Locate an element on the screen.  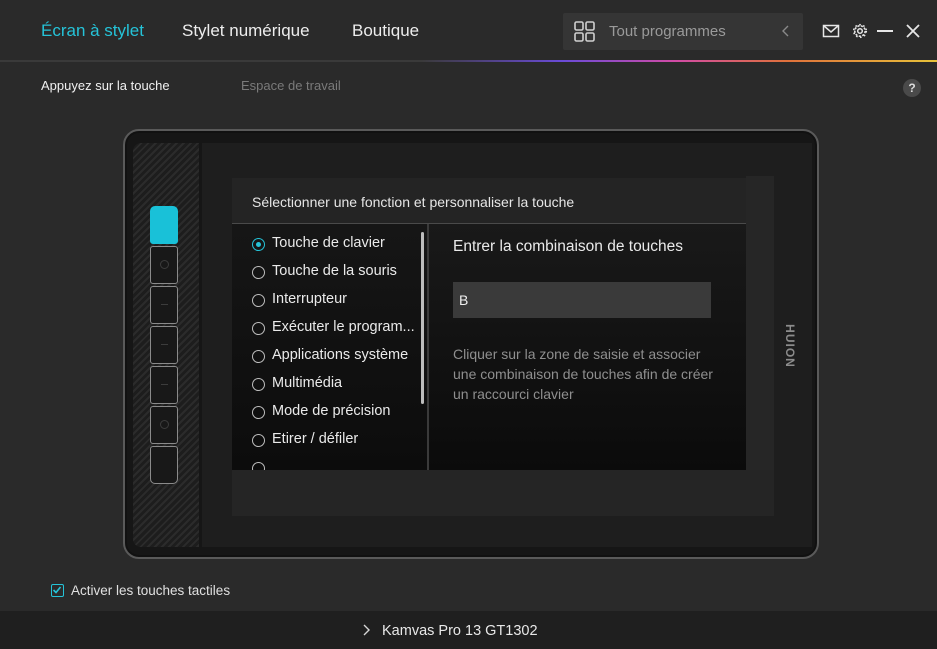
key-combination-input is located at coordinates (582, 300).